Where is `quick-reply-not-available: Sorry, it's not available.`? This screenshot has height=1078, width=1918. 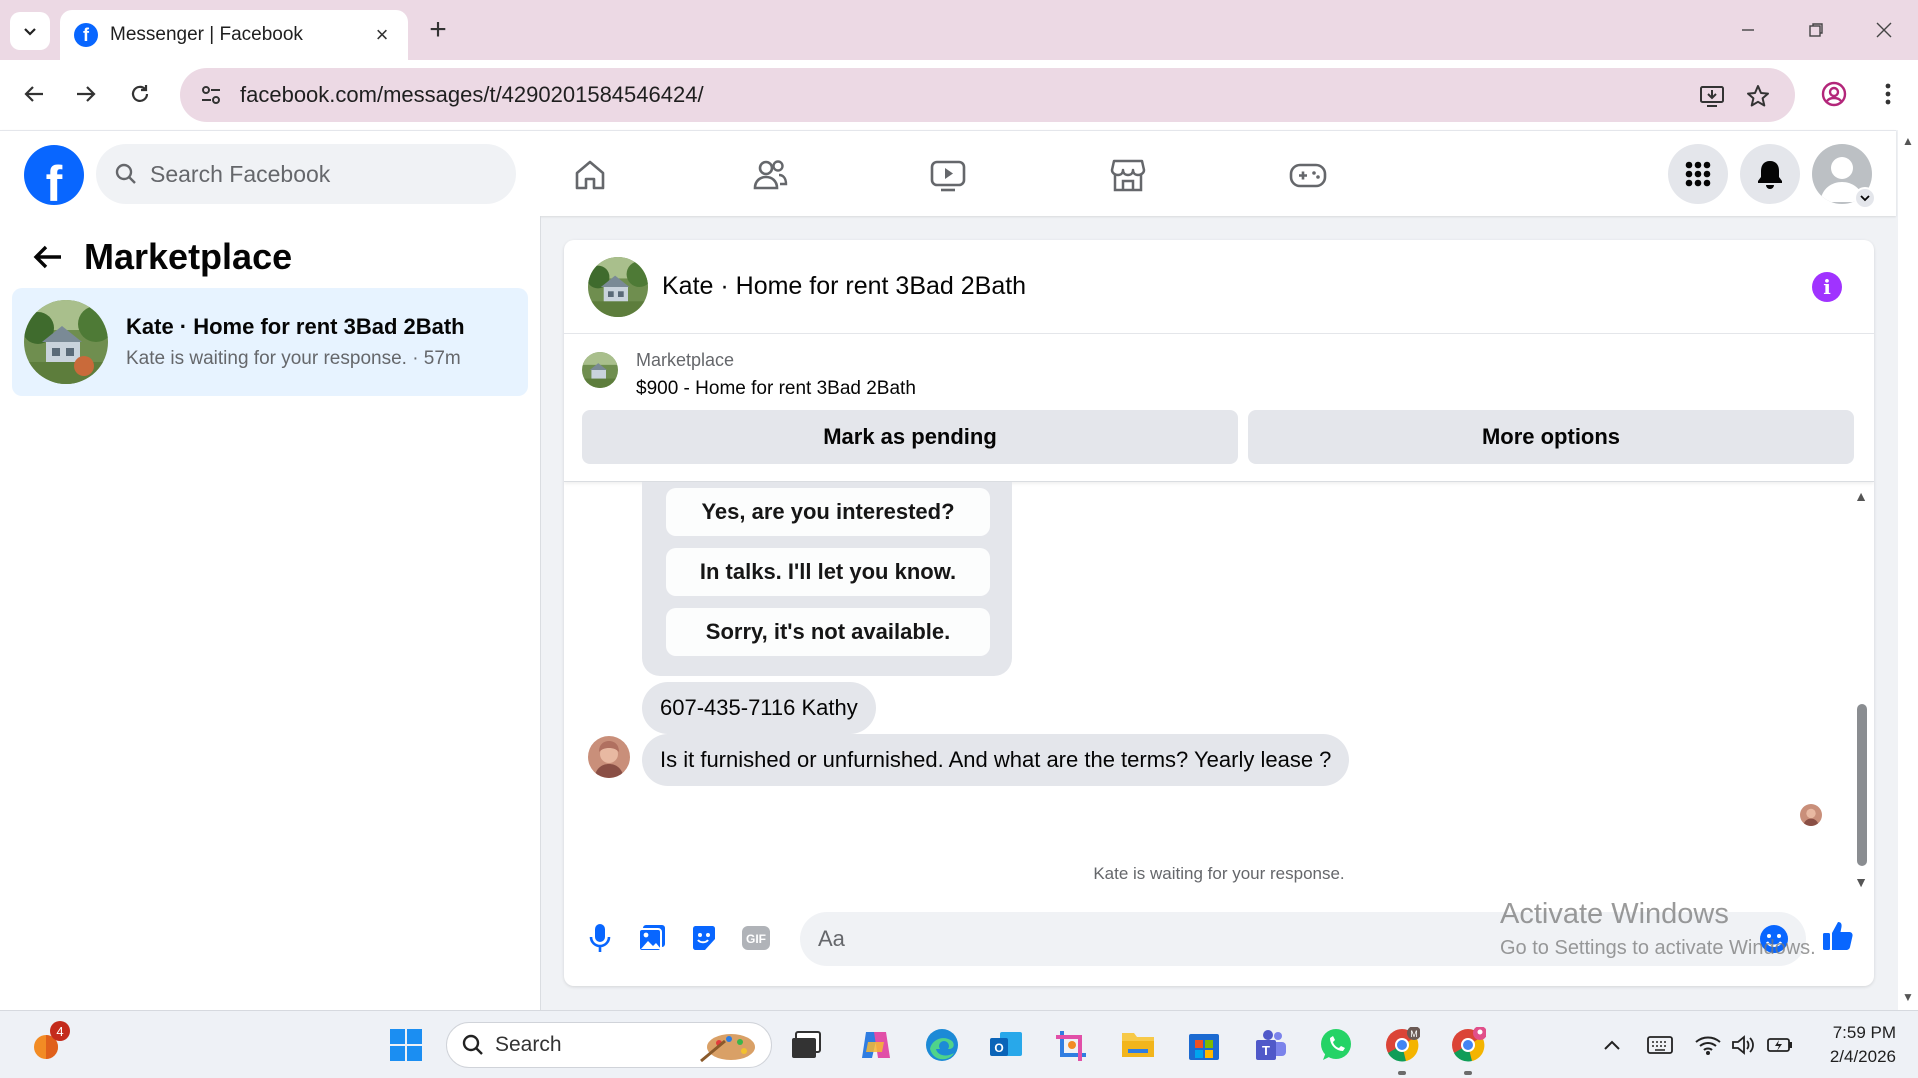 quick-reply-not-available: Sorry, it's not available. is located at coordinates (828, 632).